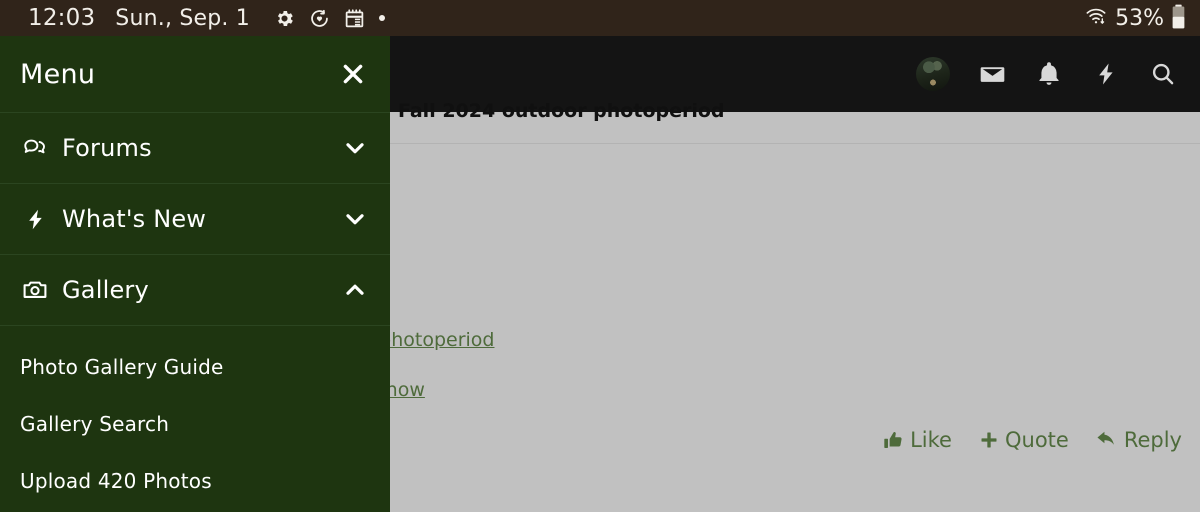 The image size is (1200, 512). What do you see at coordinates (35, 290) in the screenshot?
I see `camera-icon` at bounding box center [35, 290].